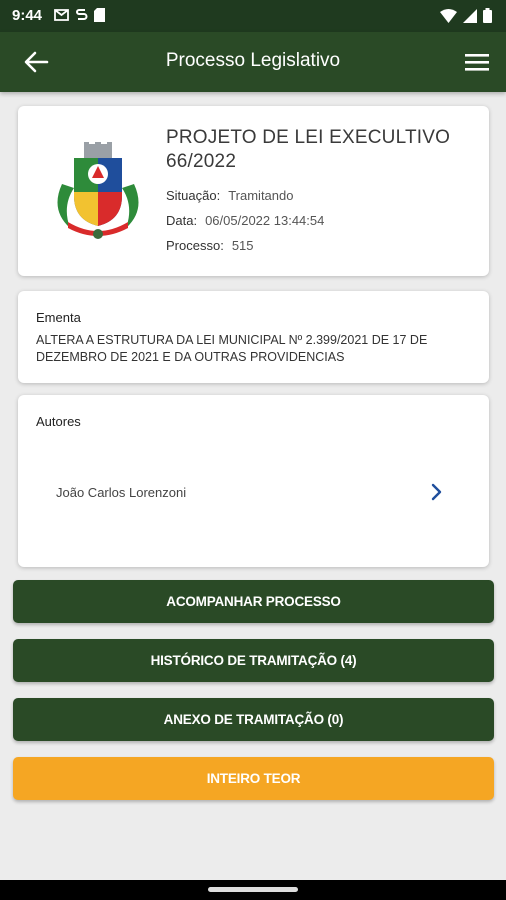 The height and width of the screenshot is (900, 506). I want to click on situacao-label: Situação:, so click(193, 195).